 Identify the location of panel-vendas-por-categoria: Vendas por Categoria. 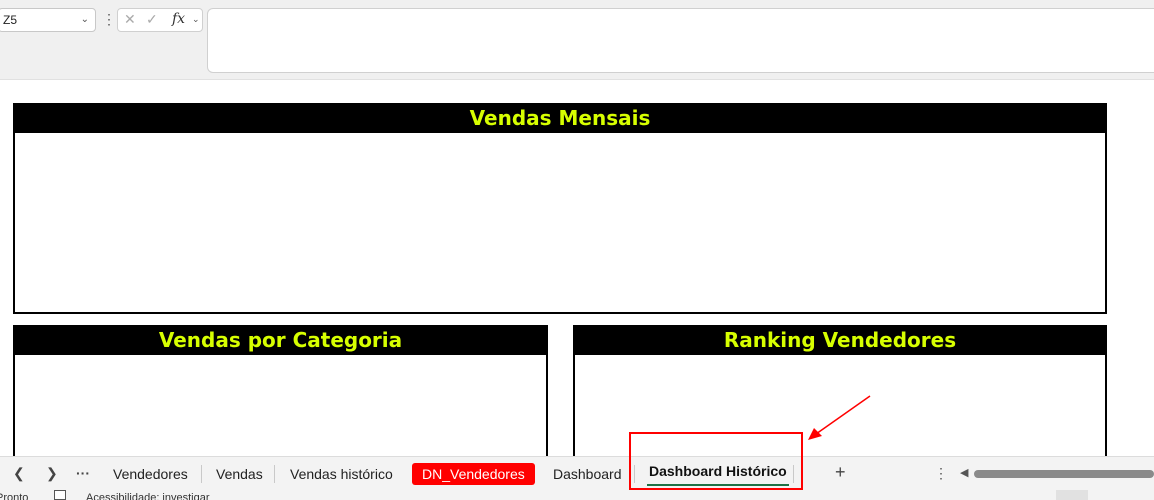
(280, 395).